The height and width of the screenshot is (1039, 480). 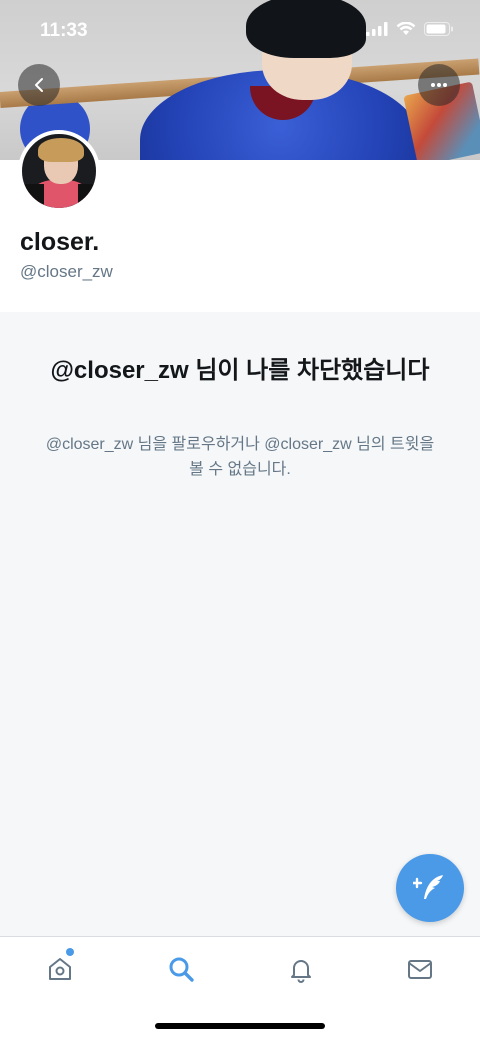 I want to click on compose-tweet-button, so click(x=430, y=888).